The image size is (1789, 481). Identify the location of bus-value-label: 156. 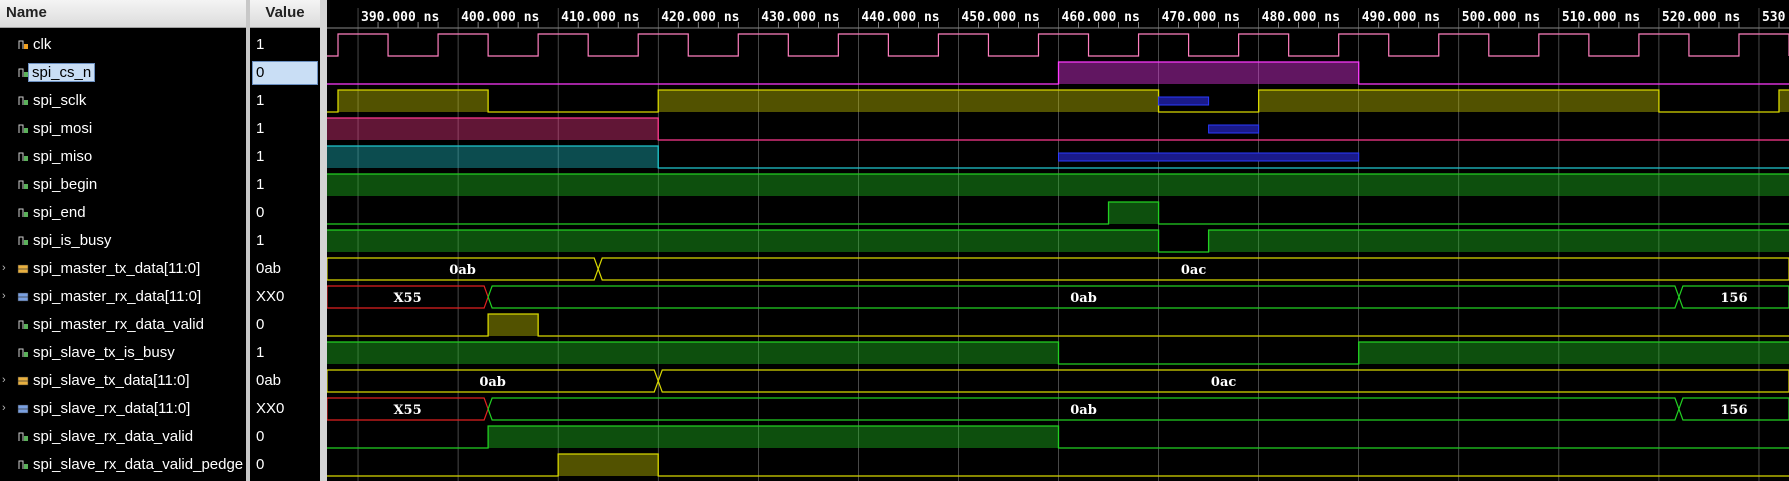
(1733, 410).